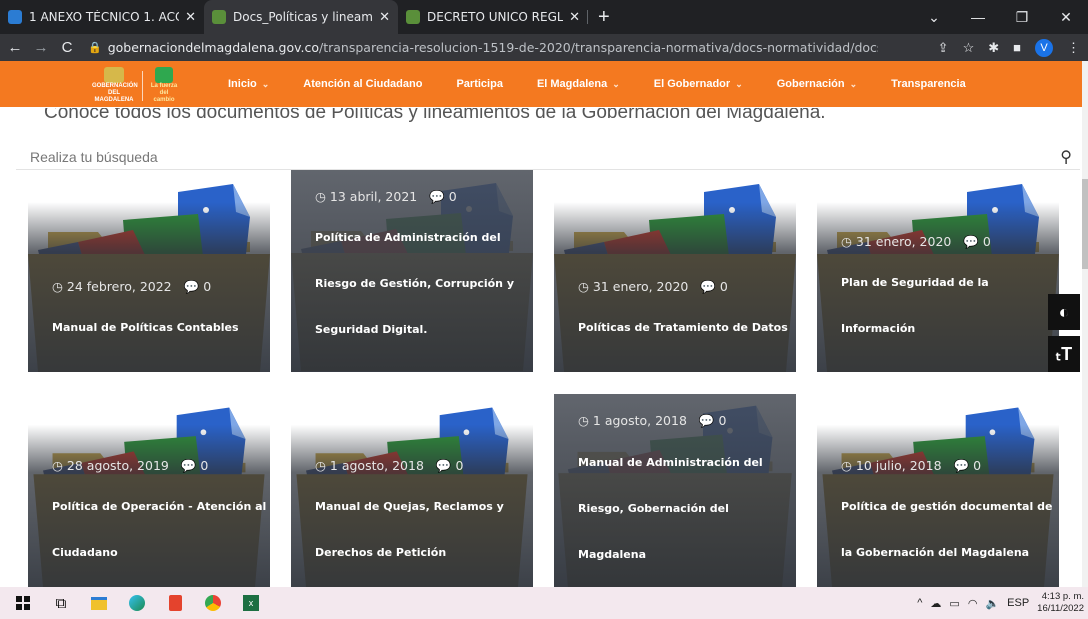 Image resolution: width=1088 pixels, height=619 pixels. What do you see at coordinates (61, 603) in the screenshot?
I see `task-view-icon: ⧉` at bounding box center [61, 603].